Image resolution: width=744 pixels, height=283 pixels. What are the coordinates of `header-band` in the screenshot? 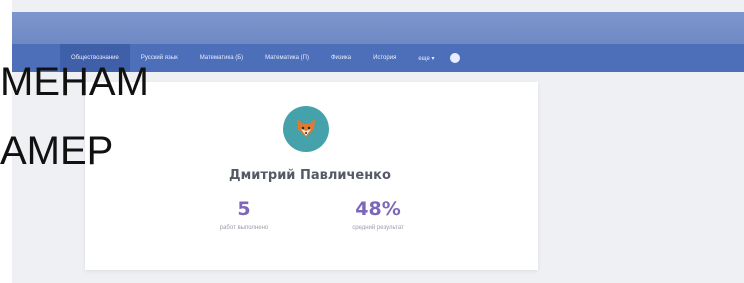 It's located at (378, 28).